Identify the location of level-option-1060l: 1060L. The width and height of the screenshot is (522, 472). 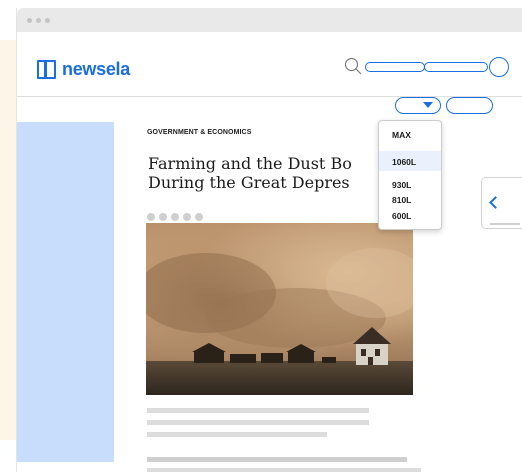
(410, 161).